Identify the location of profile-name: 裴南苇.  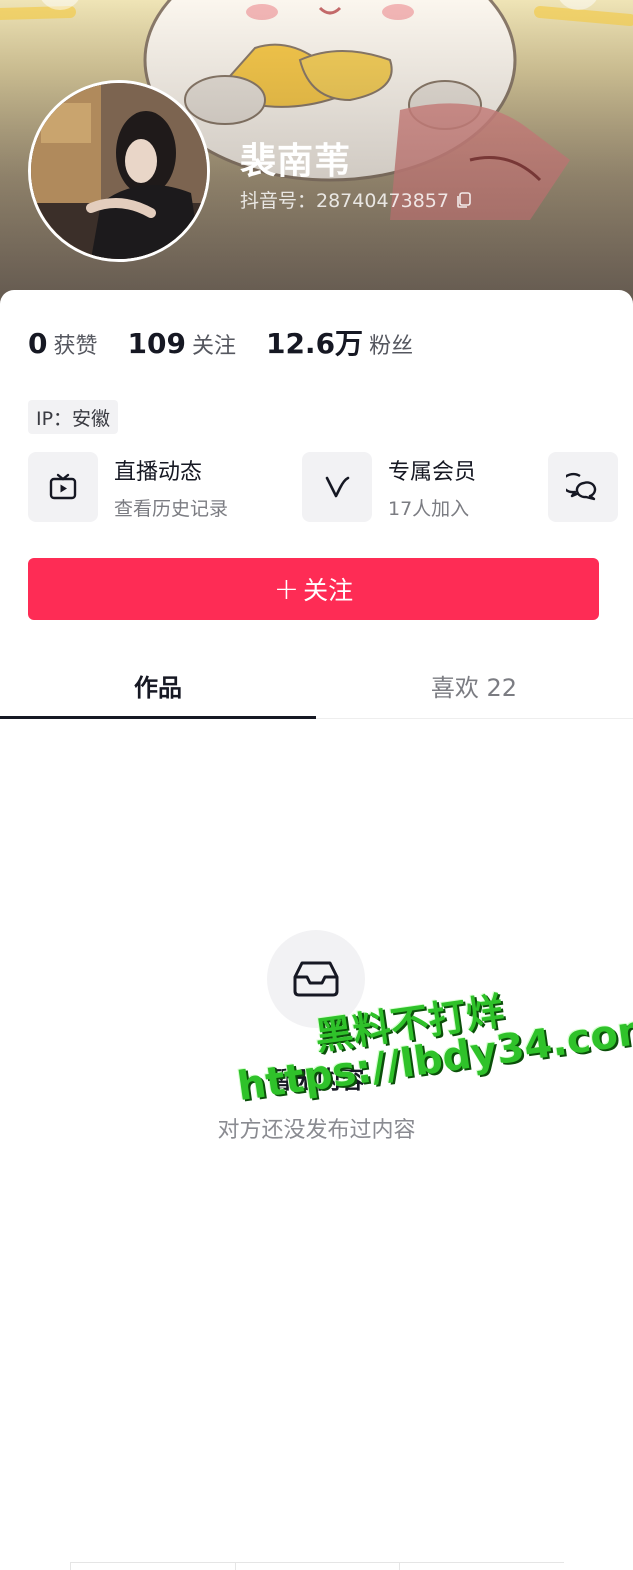
(296, 161).